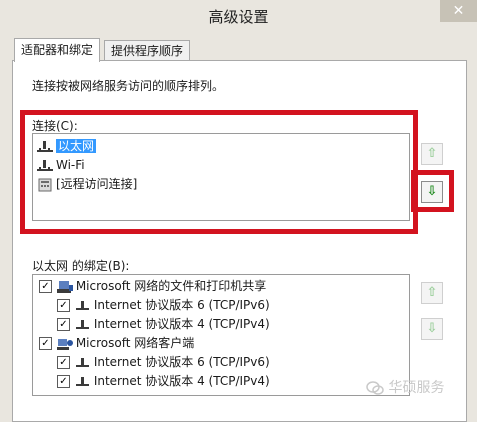 The width and height of the screenshot is (477, 422). Describe the element at coordinates (432, 191) in the screenshot. I see `highlight-box-down-button` at that location.